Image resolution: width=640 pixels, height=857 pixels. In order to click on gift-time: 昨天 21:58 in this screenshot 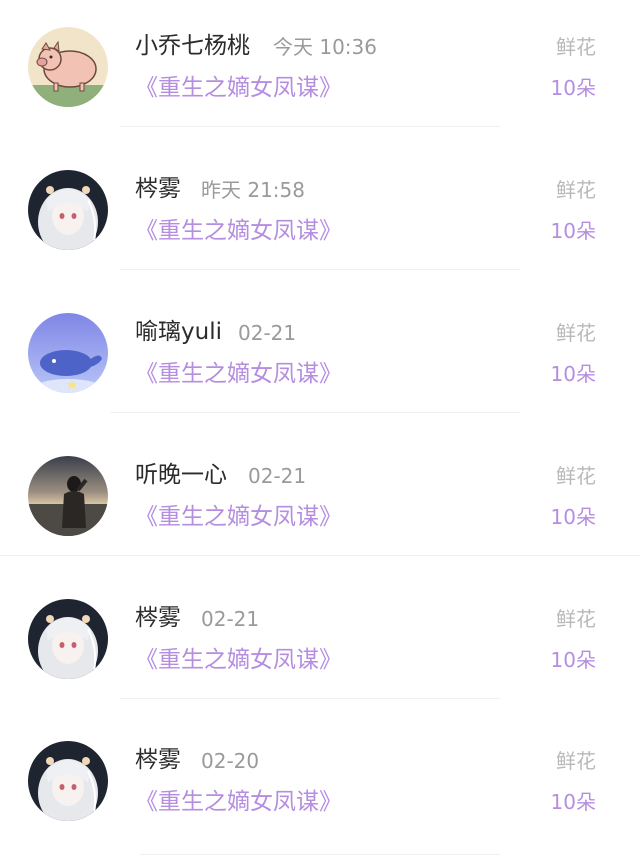, I will do `click(253, 190)`.